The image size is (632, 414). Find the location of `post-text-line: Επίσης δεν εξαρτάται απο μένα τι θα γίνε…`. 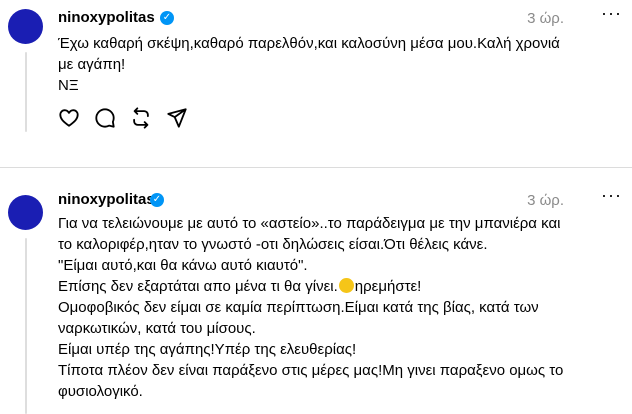

post-text-line: Επίσης δεν εξαρτάται απο μένα τι θα γίνε… is located at coordinates (338, 286).